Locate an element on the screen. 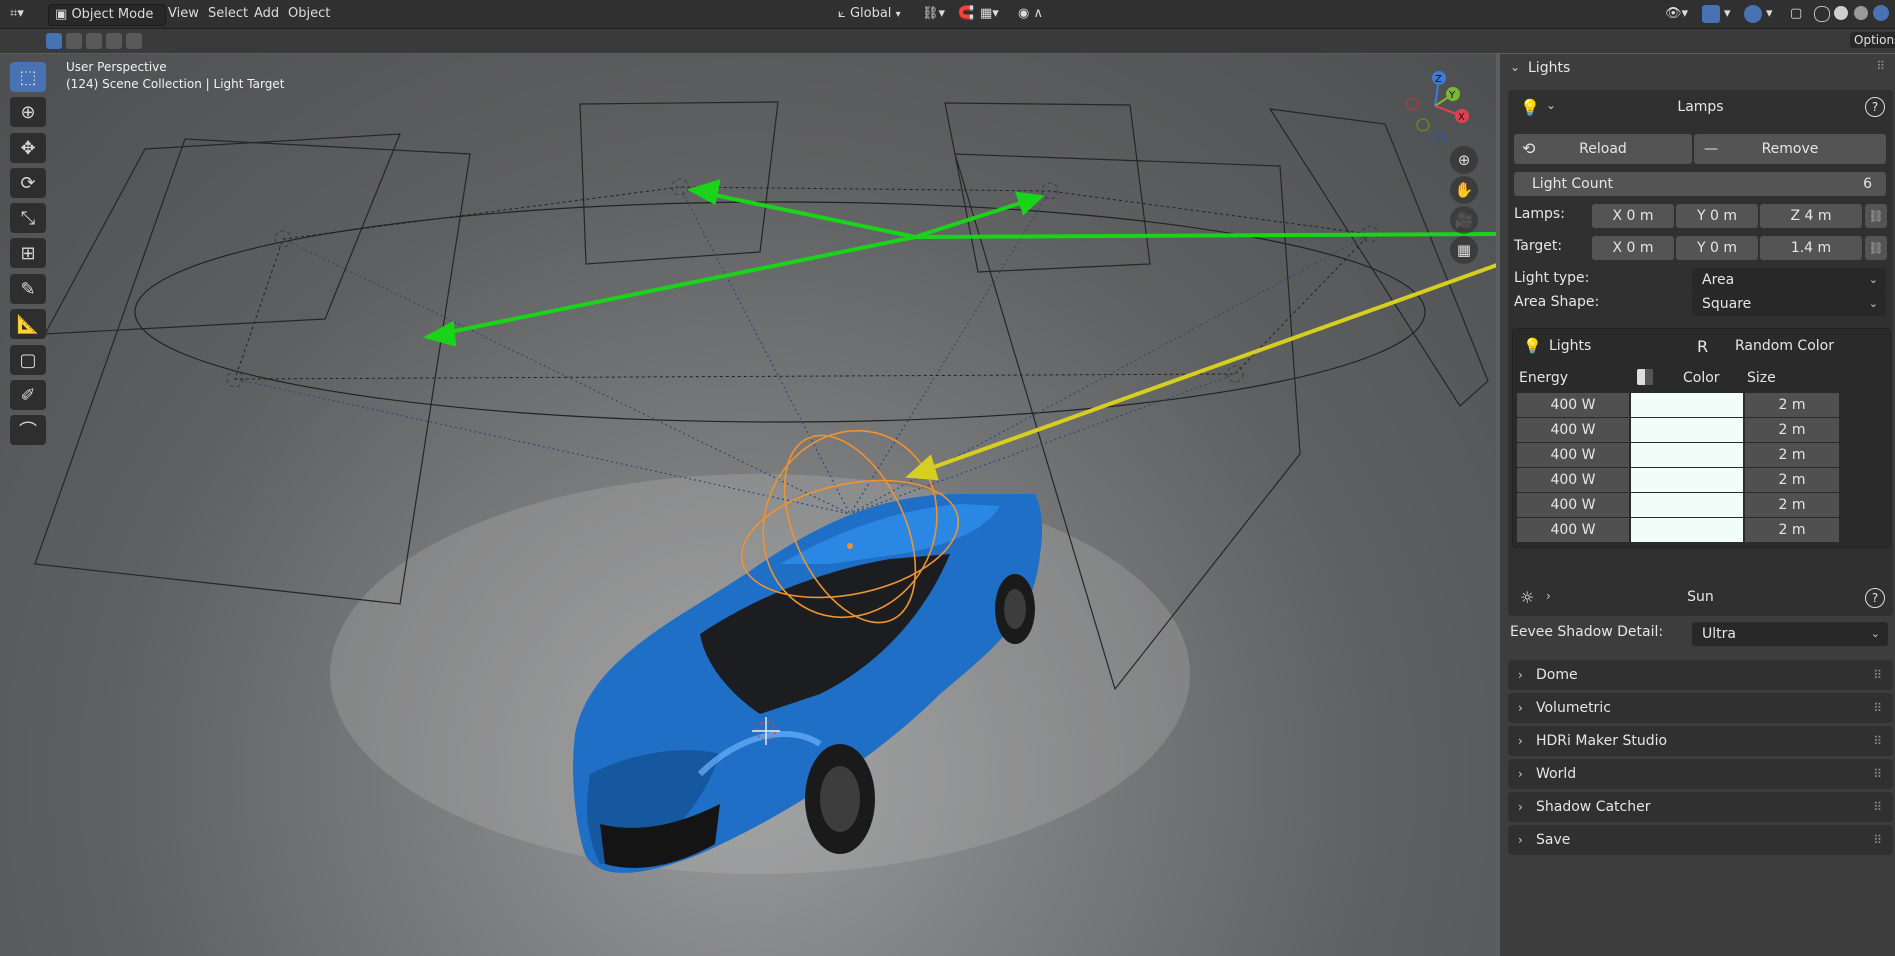 This screenshot has width=1895, height=956. remove-button: — Remove is located at coordinates (1790, 149).